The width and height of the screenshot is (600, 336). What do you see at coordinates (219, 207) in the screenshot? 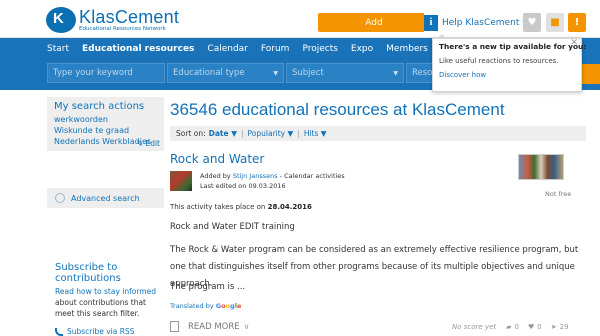
I see `activity-date-prefix: This activity takes place on` at bounding box center [219, 207].